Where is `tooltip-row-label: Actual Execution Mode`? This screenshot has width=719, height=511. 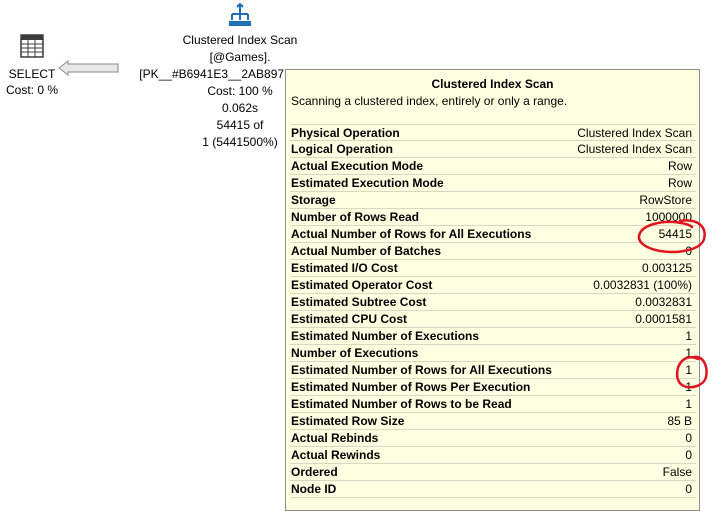 tooltip-row-label: Actual Execution Mode is located at coordinates (357, 166).